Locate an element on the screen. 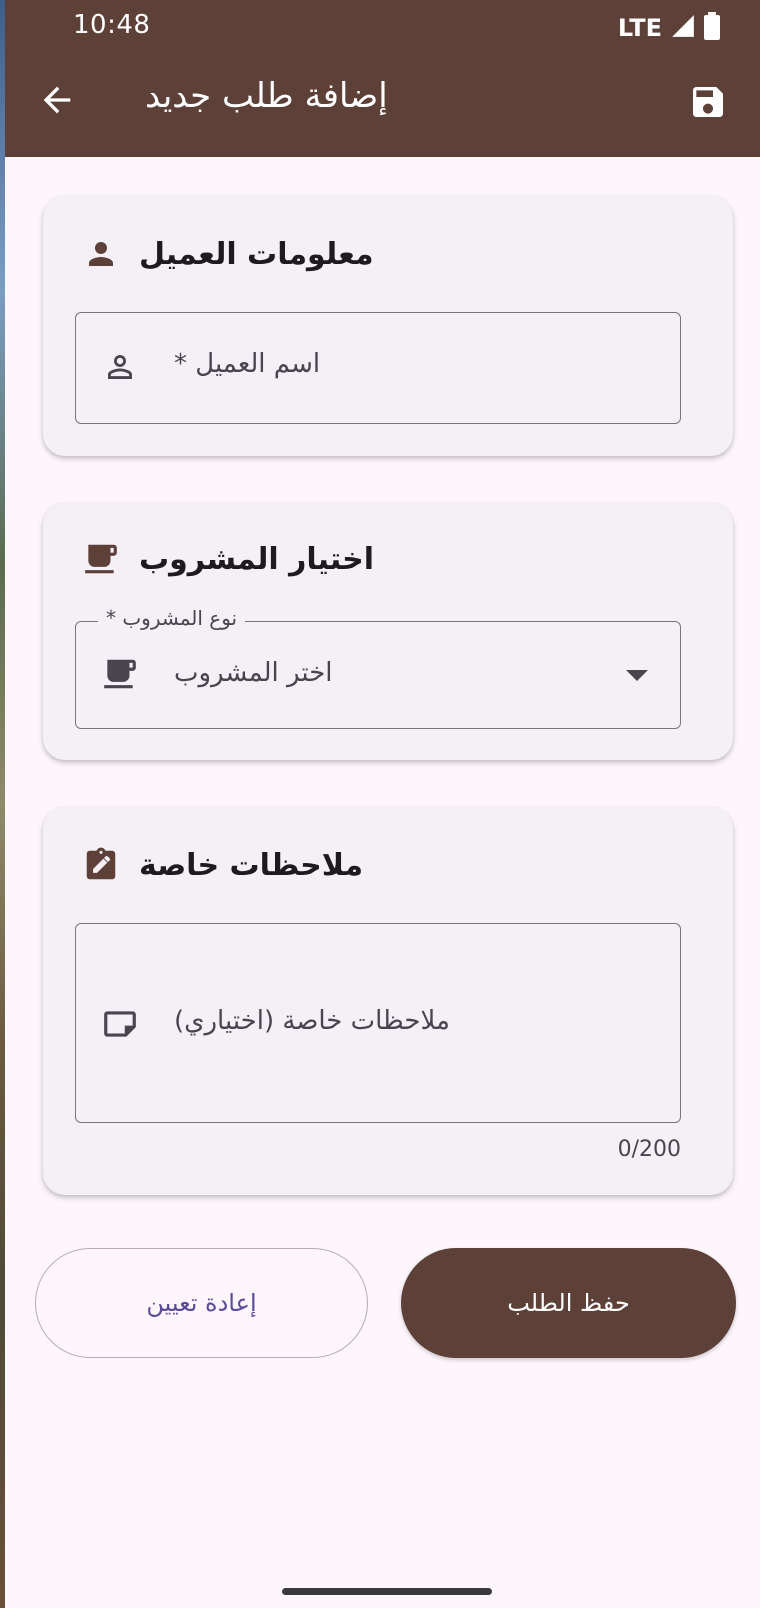 The image size is (760, 1608). save-toolbar-button is located at coordinates (708, 104).